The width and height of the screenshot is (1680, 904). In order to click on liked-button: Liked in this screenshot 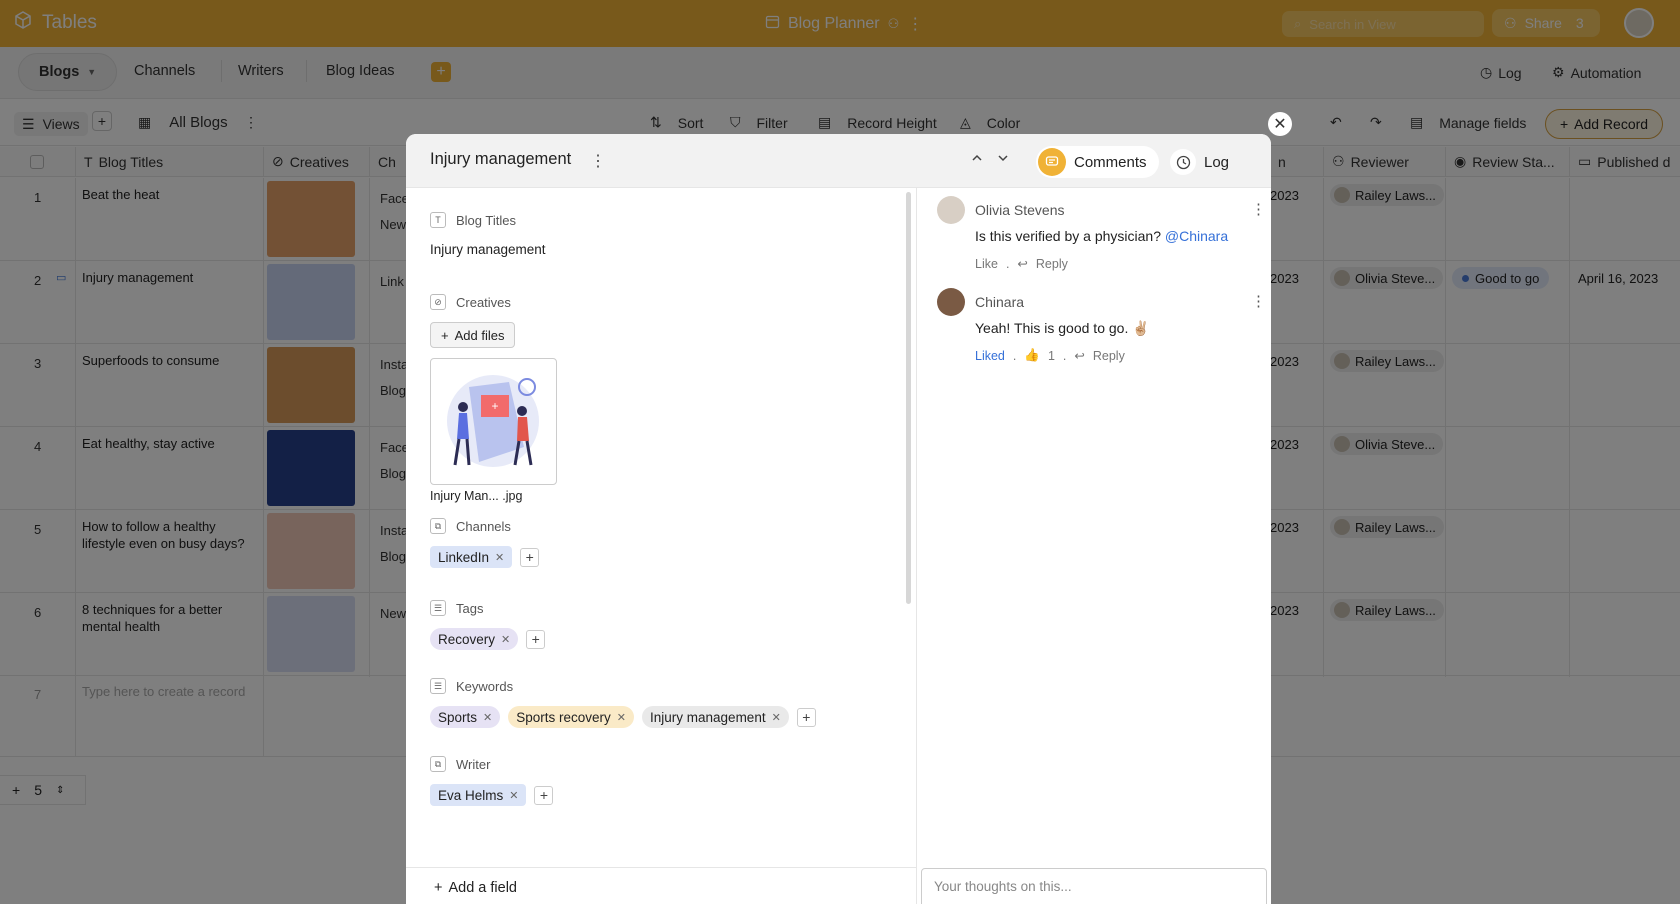, I will do `click(990, 356)`.